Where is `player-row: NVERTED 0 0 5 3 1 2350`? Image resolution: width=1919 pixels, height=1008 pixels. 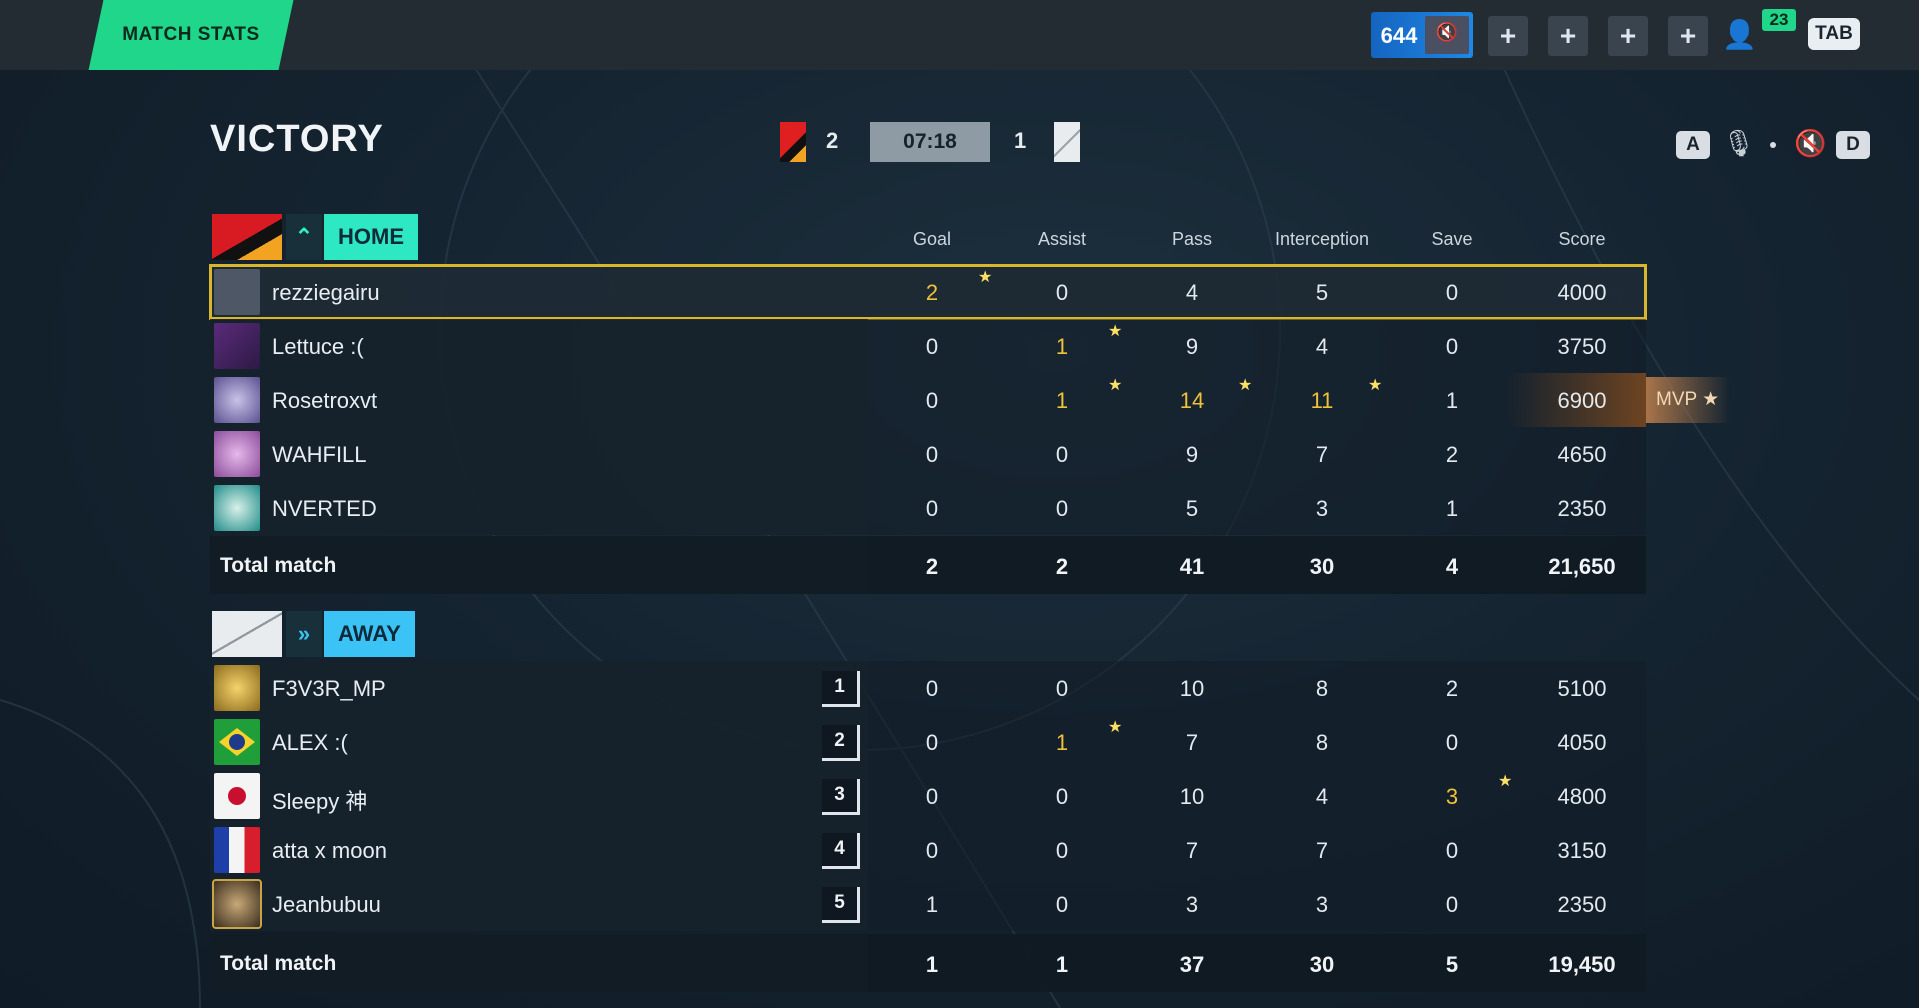 player-row: NVERTED 0 0 5 3 1 2350 is located at coordinates (928, 508).